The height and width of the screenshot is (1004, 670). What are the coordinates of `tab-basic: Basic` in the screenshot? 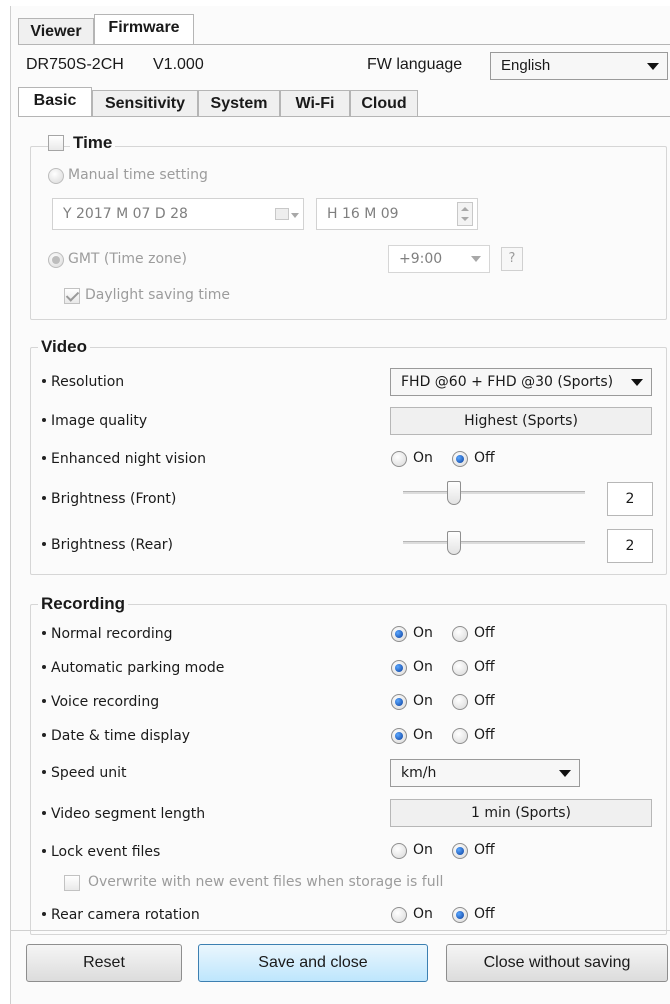 It's located at (55, 102).